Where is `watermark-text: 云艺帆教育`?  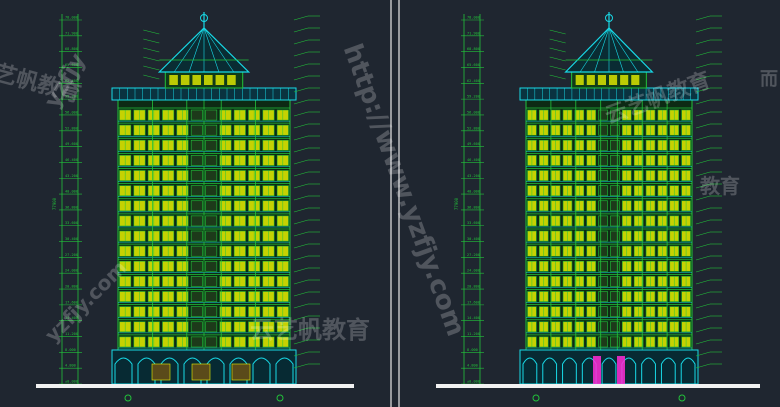
watermark-text: 云艺帆教育 is located at coordinates (310, 330).